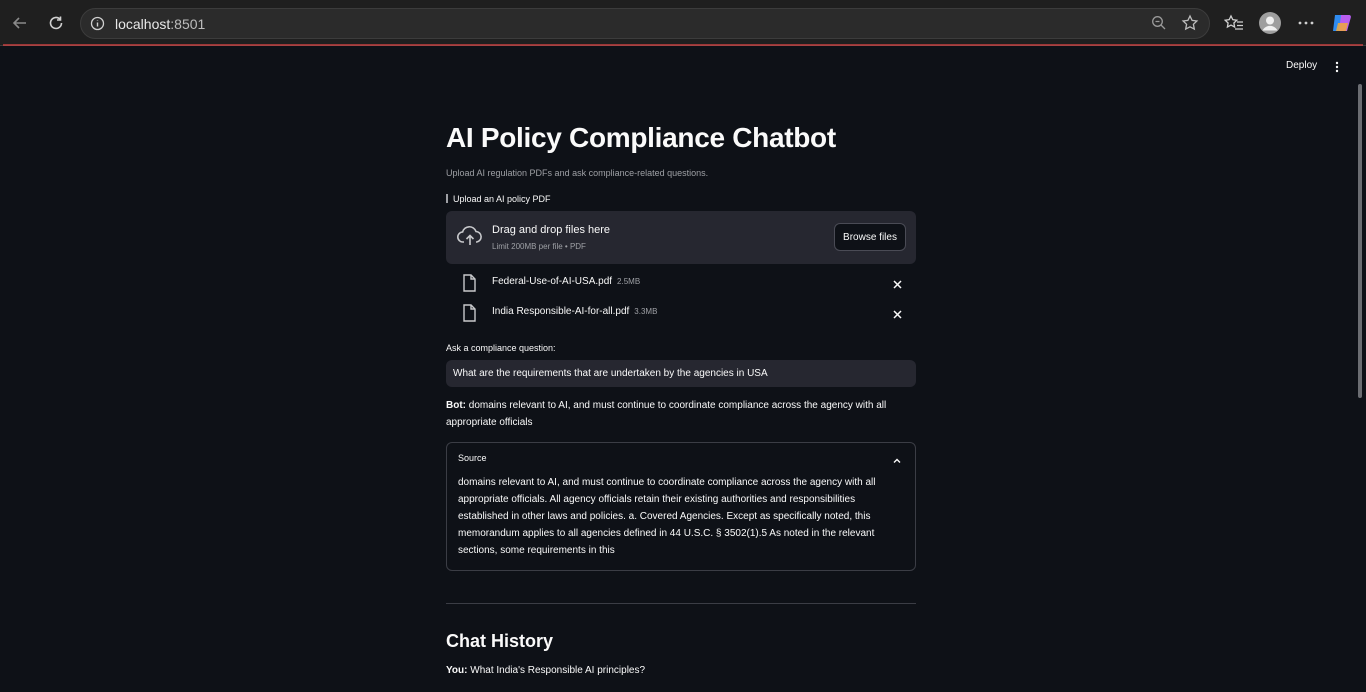 The width and height of the screenshot is (1366, 692). What do you see at coordinates (1234, 23) in the screenshot?
I see `favorites-icon` at bounding box center [1234, 23].